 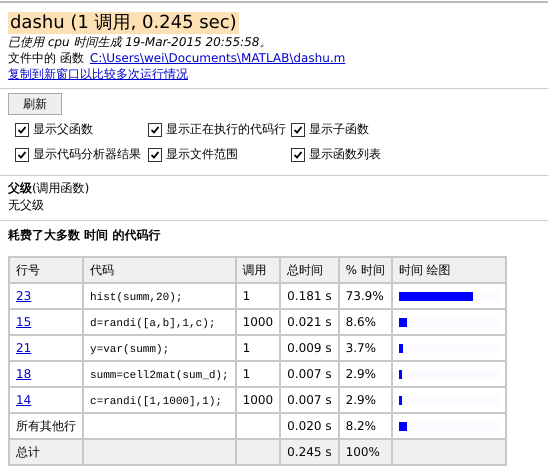 What do you see at coordinates (254, 269) in the screenshot?
I see `column-header: 调用` at bounding box center [254, 269].